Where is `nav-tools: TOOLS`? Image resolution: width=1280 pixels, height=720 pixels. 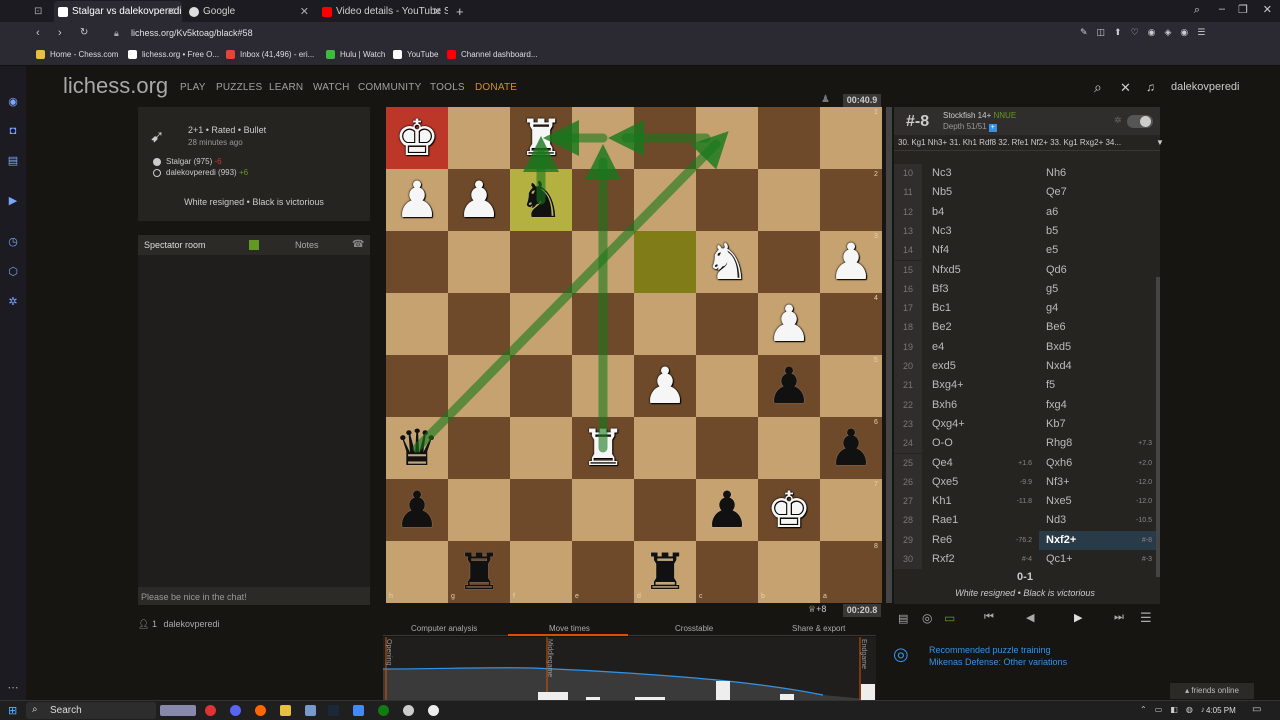
nav-tools: TOOLS is located at coordinates (447, 87).